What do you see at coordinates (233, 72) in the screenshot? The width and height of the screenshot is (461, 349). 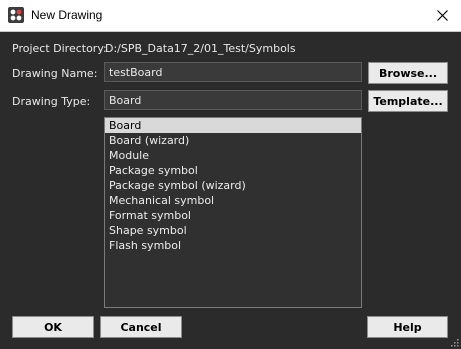 I see `drawing-name-field: testBoard` at bounding box center [233, 72].